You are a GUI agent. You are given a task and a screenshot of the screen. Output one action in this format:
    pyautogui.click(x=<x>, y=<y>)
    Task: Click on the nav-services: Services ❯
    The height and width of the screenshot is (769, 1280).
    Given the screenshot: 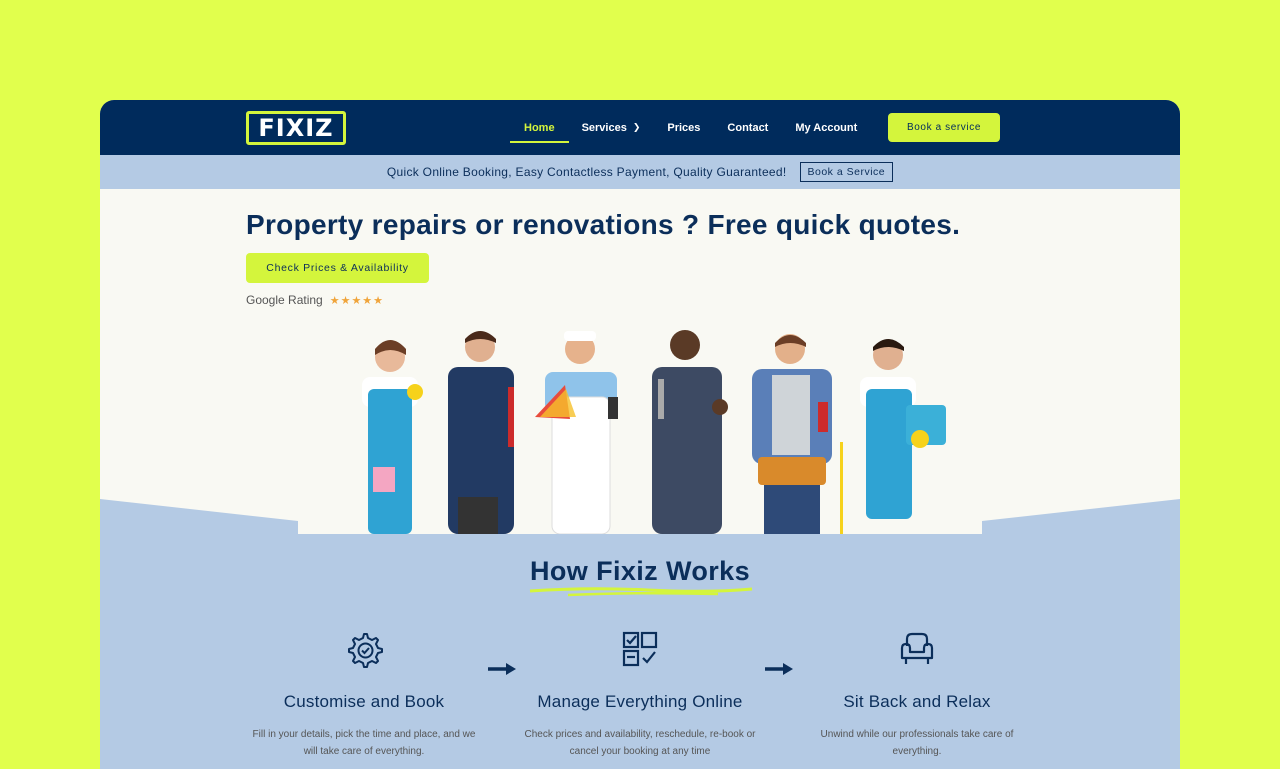 What is the action you would take?
    pyautogui.click(x=611, y=127)
    